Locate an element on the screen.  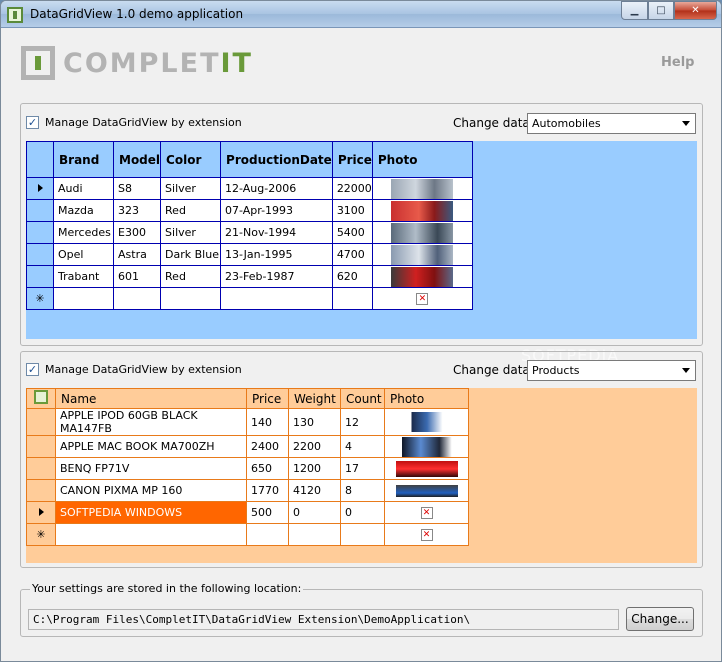
column-header-photo: Photo is located at coordinates (422, 159).